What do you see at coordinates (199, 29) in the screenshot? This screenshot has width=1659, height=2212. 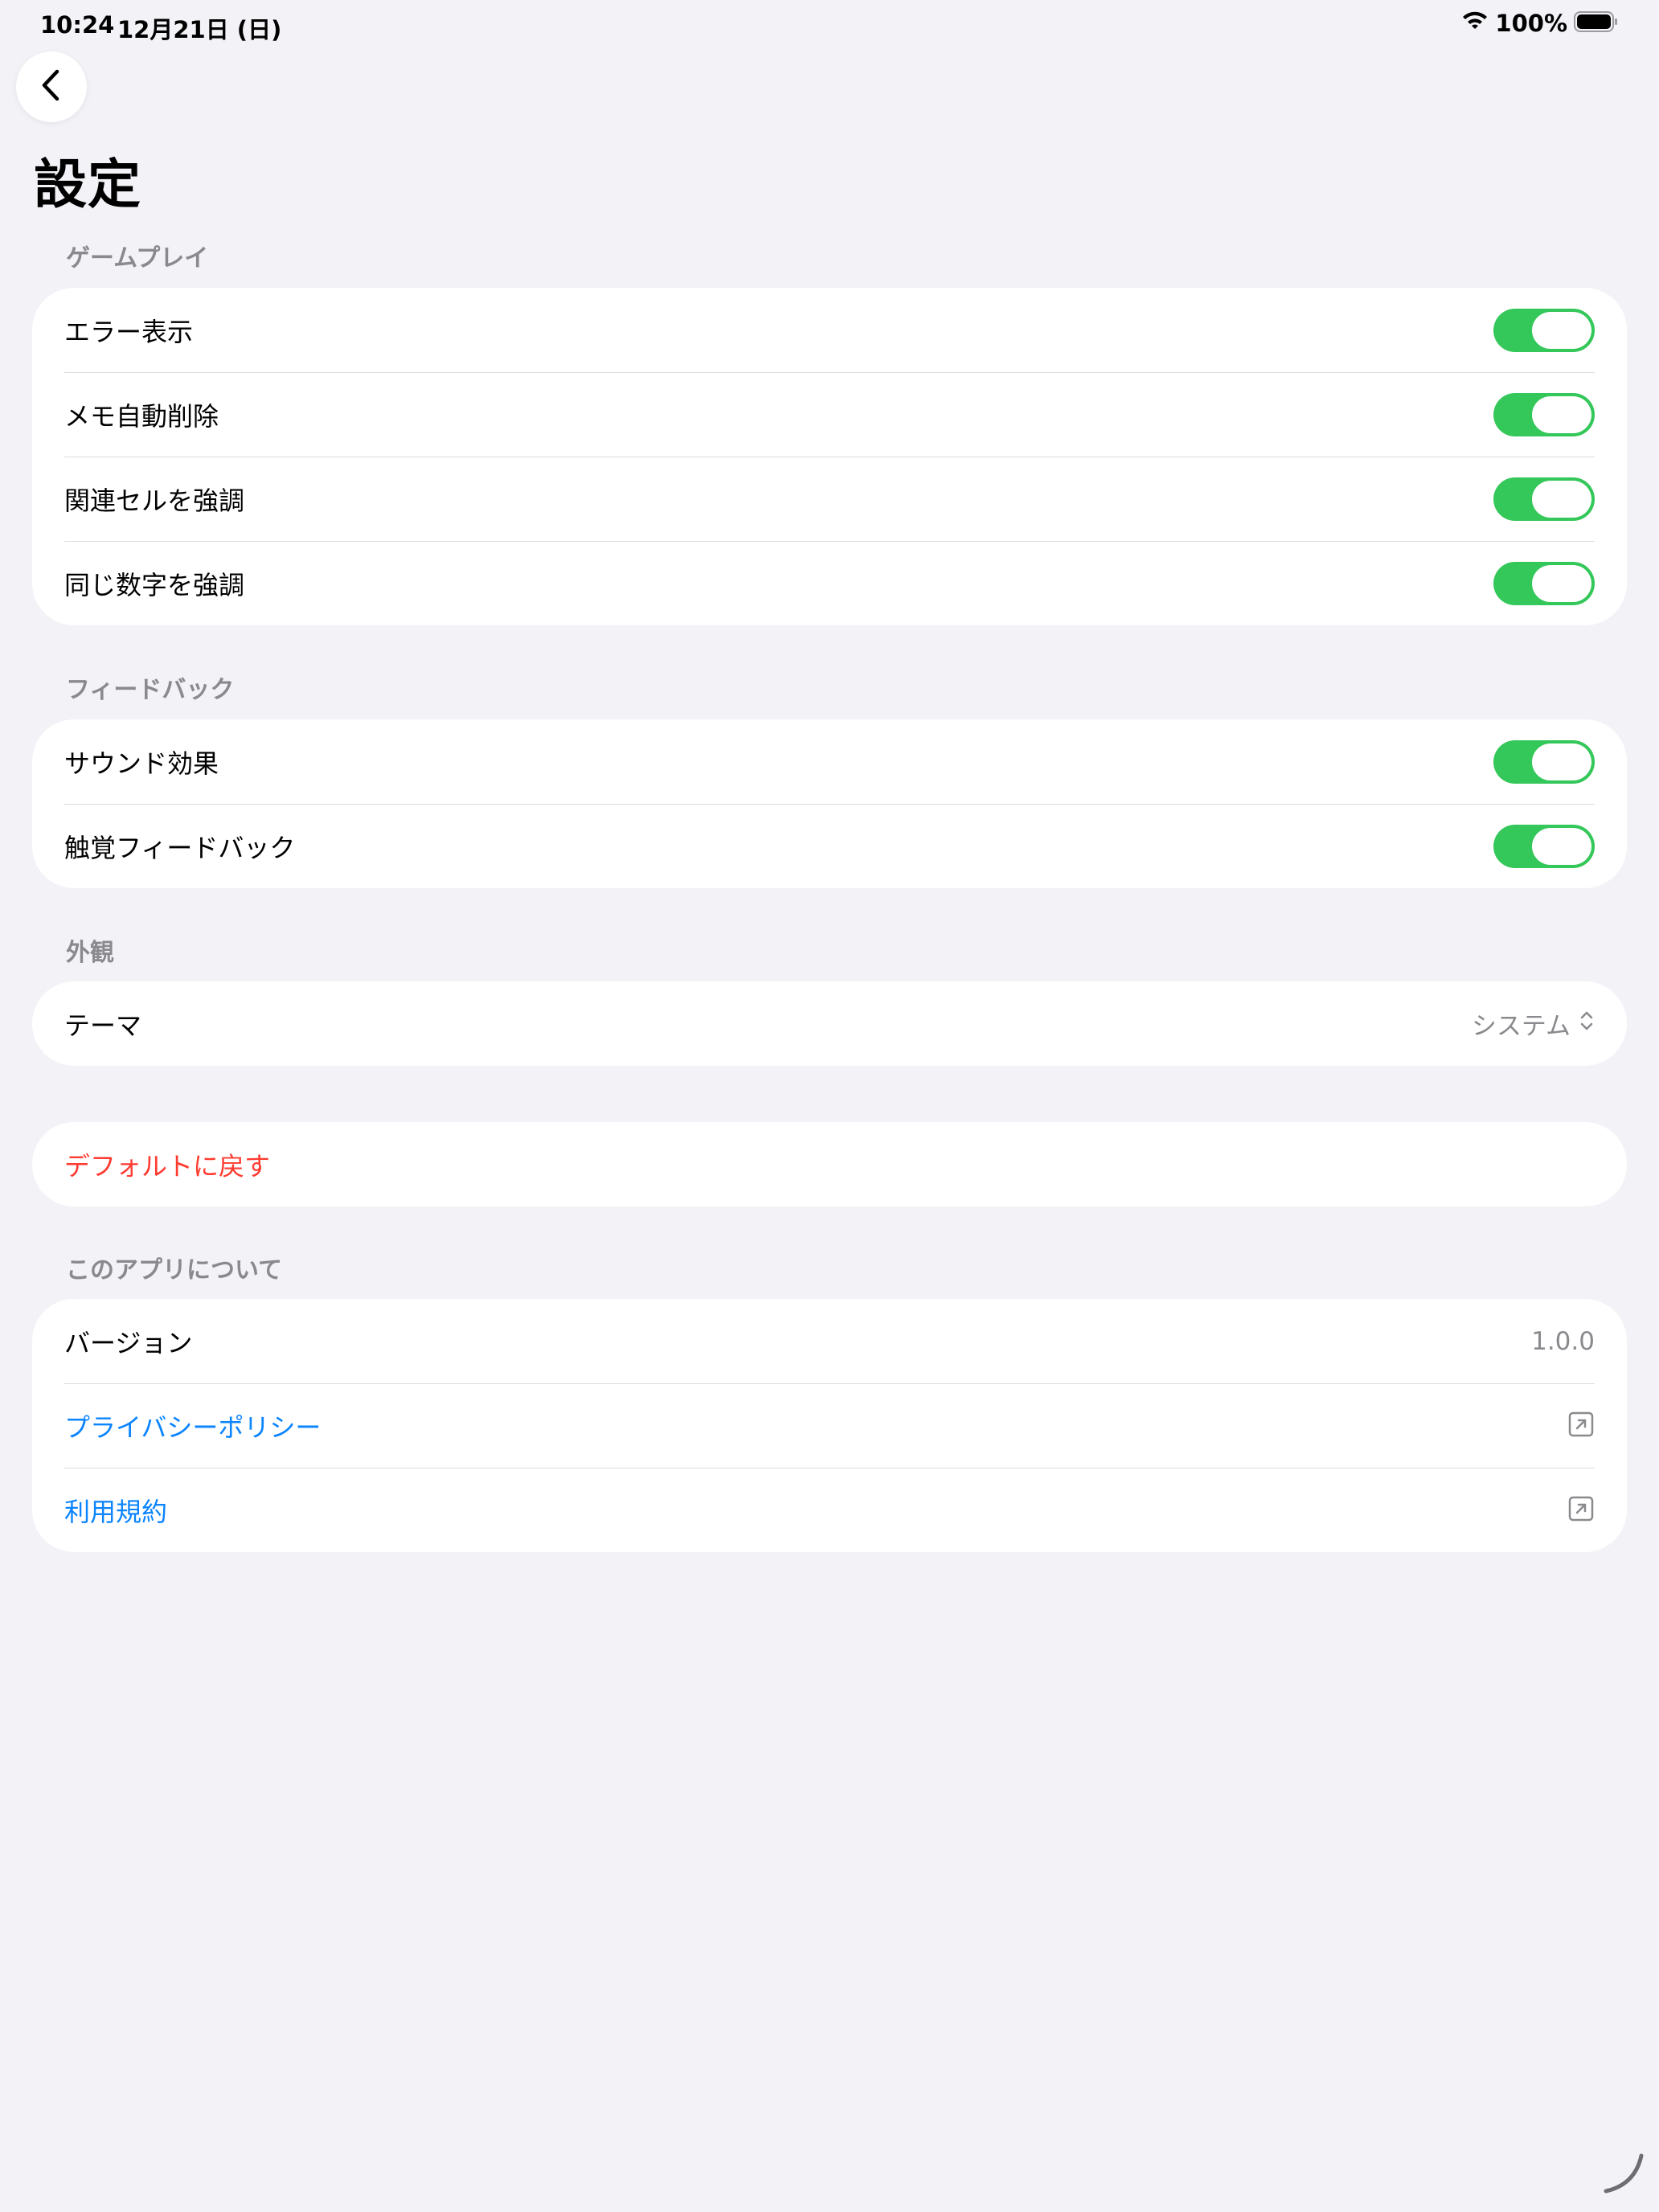 I see `status-date: 12月21日 (日)` at bounding box center [199, 29].